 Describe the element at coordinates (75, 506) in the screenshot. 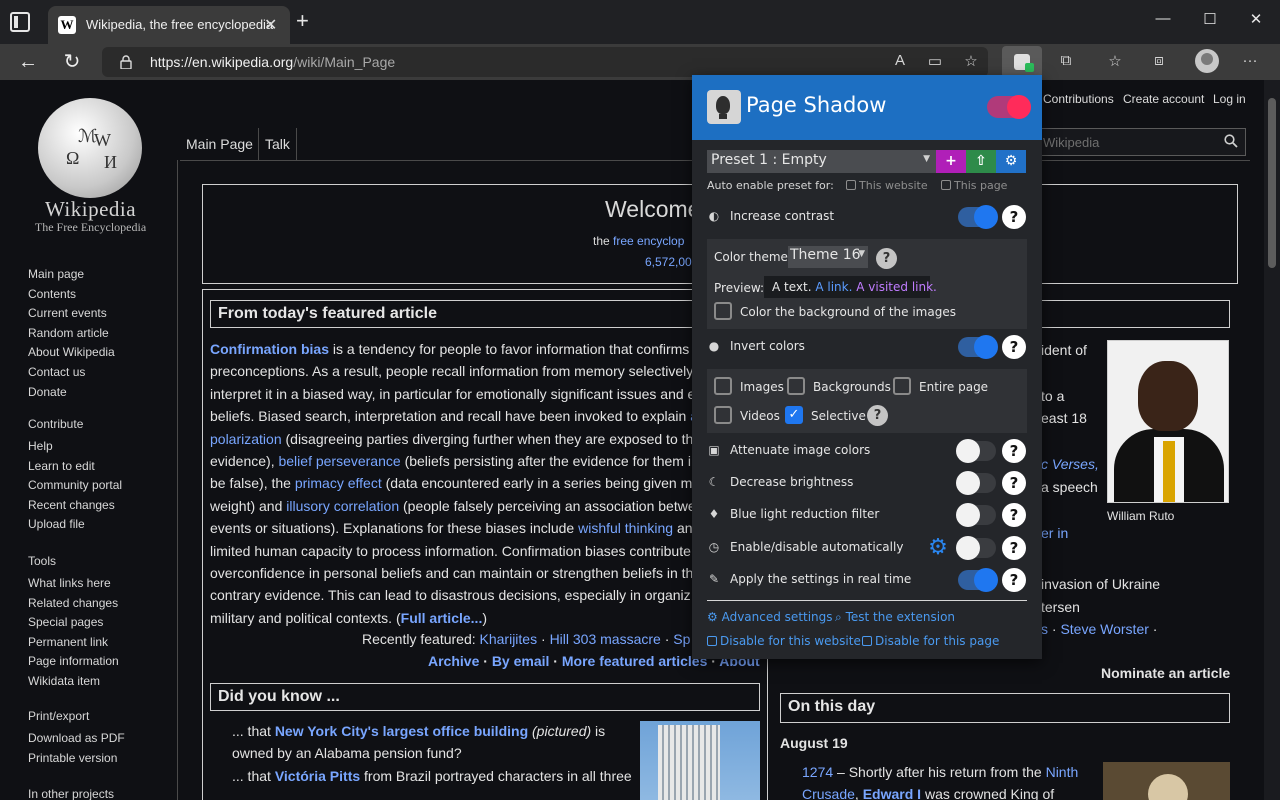

I see `sidebar-link-recent-changes: Recent changes` at that location.